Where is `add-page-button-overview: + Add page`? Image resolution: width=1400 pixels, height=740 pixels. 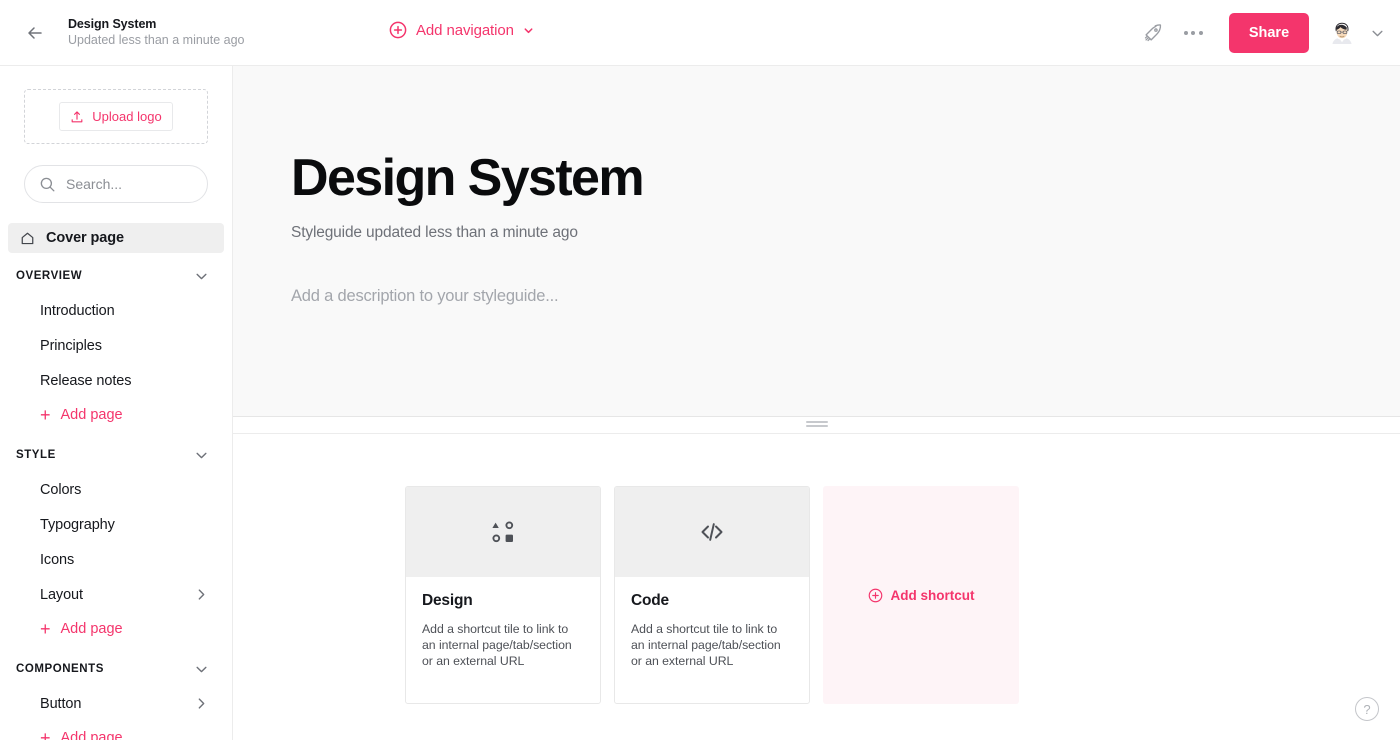
add-page-button-overview: + Add page is located at coordinates (116, 415).